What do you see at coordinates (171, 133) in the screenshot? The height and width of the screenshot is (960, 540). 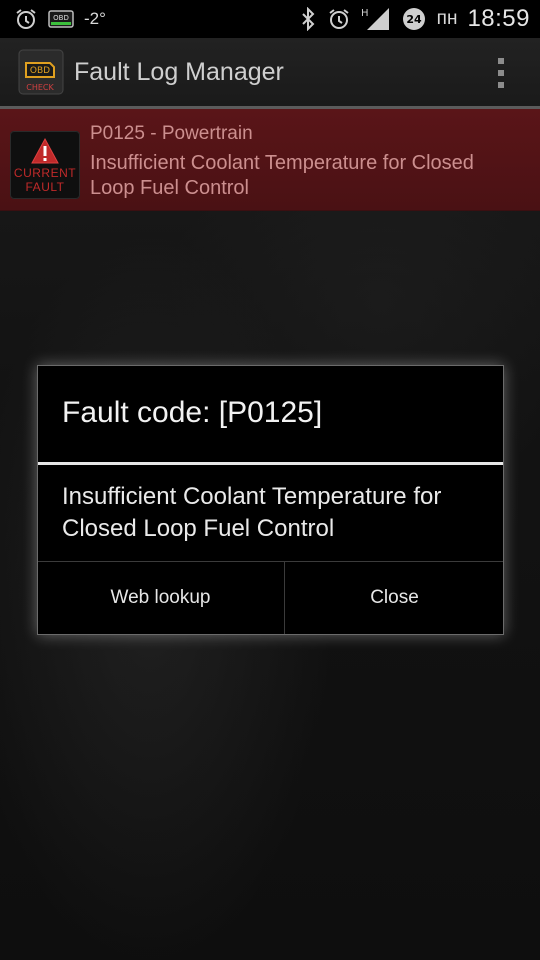 I see `fault-code-text: P0125 - Powertrain` at bounding box center [171, 133].